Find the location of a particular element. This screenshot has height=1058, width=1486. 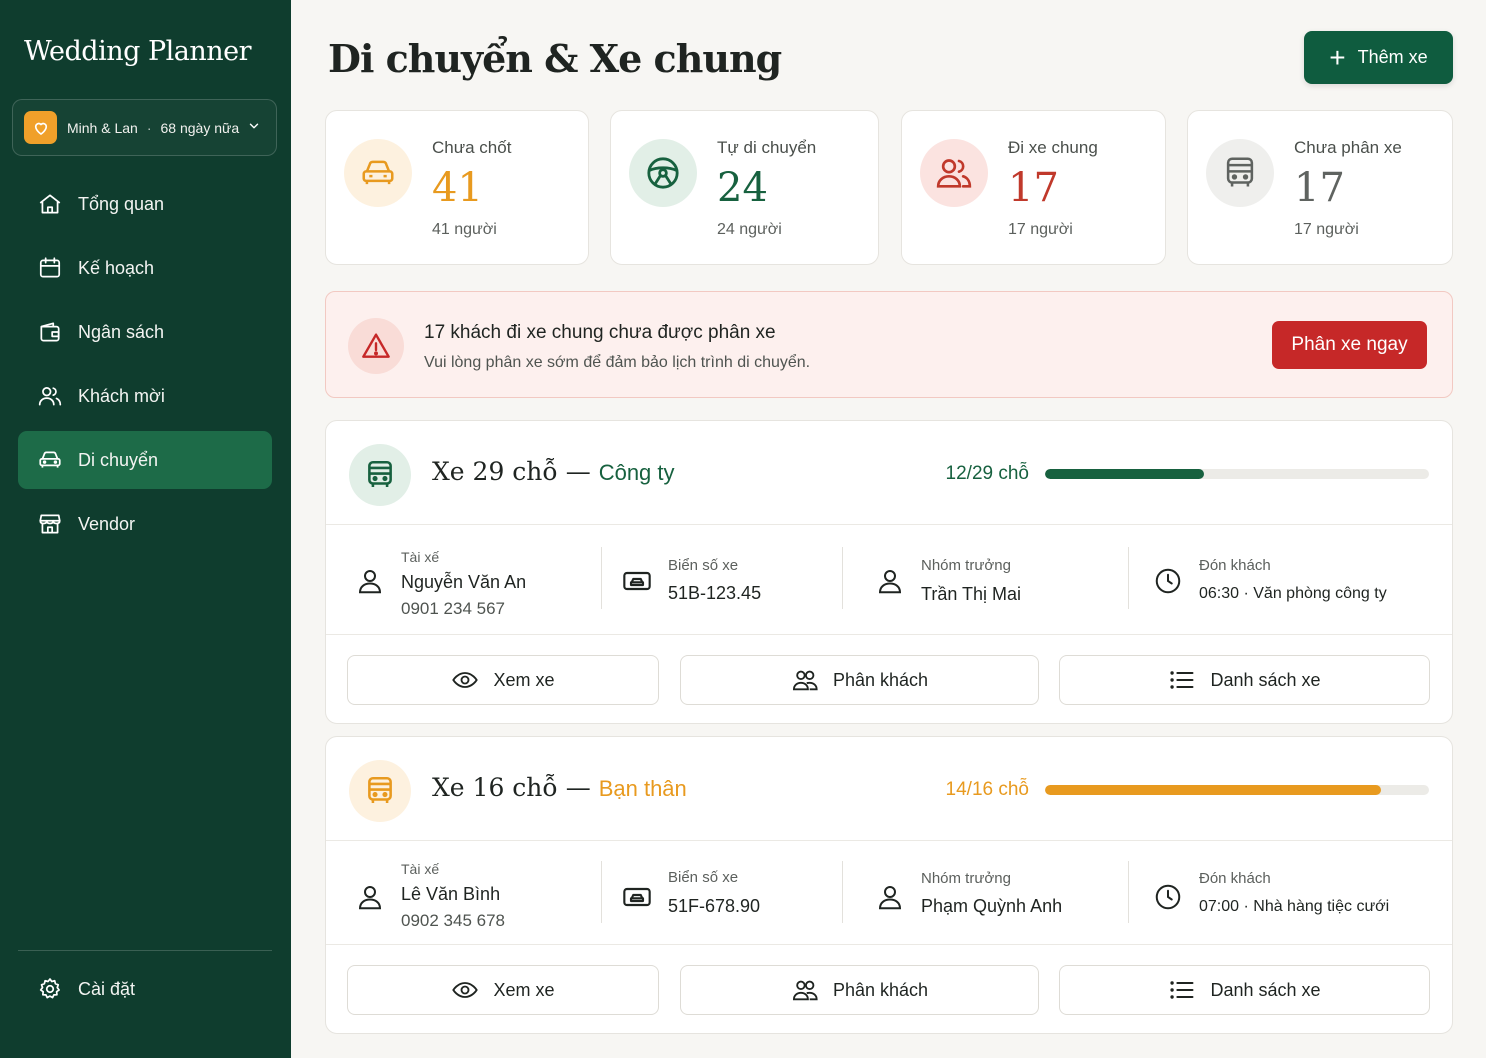

heart-icon is located at coordinates (40, 127).